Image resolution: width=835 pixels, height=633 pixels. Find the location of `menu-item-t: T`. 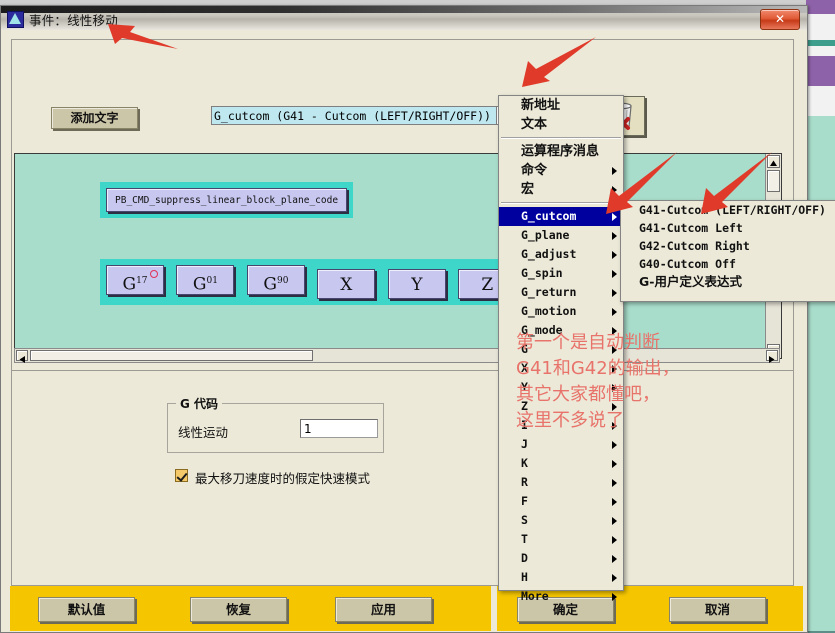

menu-item-t: T is located at coordinates (561, 539).